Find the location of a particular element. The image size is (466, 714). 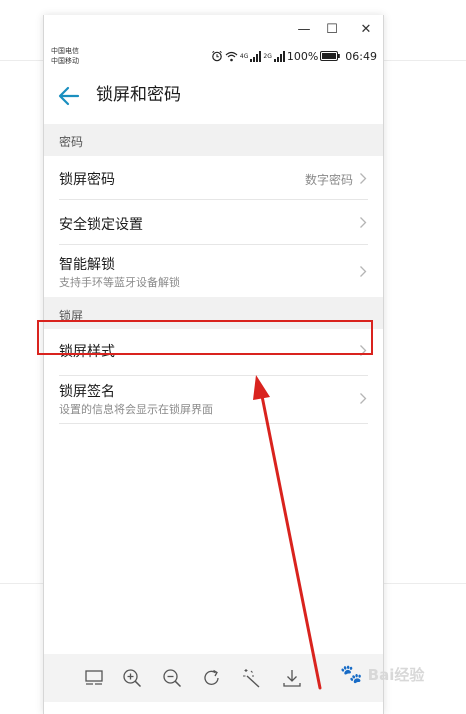

paw-icon: 🐾 is located at coordinates (351, 674).